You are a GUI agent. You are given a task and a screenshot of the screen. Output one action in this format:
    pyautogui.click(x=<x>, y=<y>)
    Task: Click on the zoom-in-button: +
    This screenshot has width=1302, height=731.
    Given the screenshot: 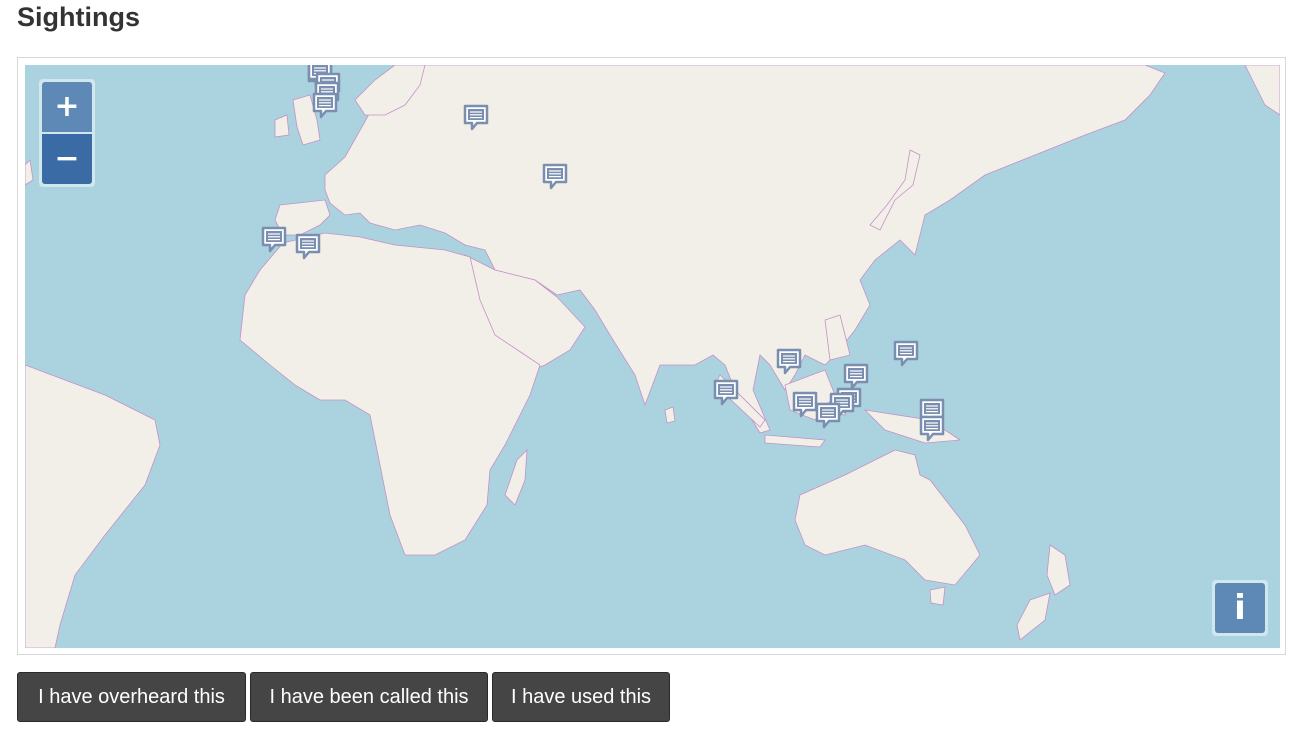 What is the action you would take?
    pyautogui.click(x=67, y=107)
    